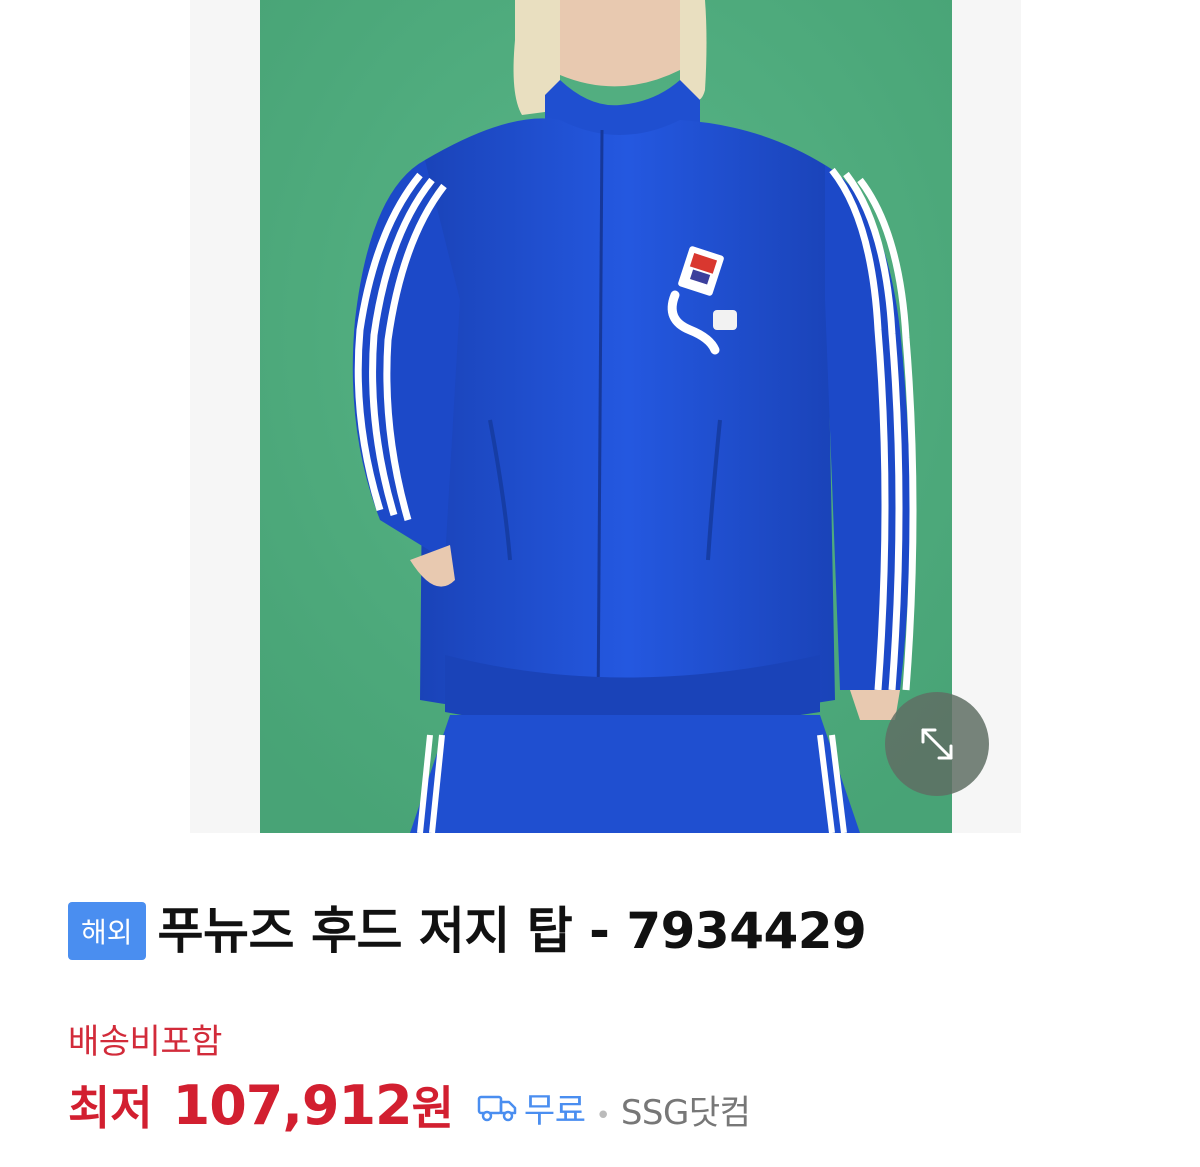  What do you see at coordinates (497, 1108) in the screenshot?
I see `delivery-truck-icon` at bounding box center [497, 1108].